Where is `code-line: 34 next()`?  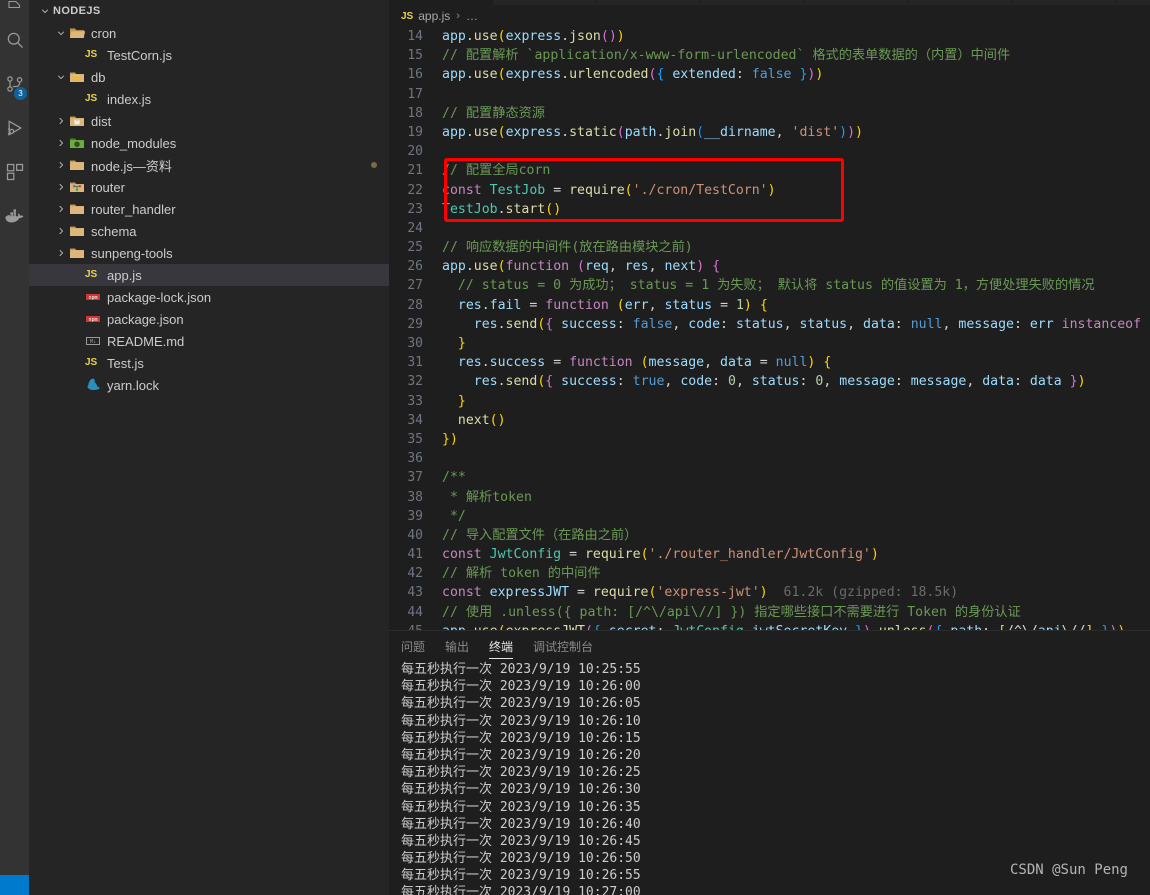
code-line: 34 next() is located at coordinates (769, 420).